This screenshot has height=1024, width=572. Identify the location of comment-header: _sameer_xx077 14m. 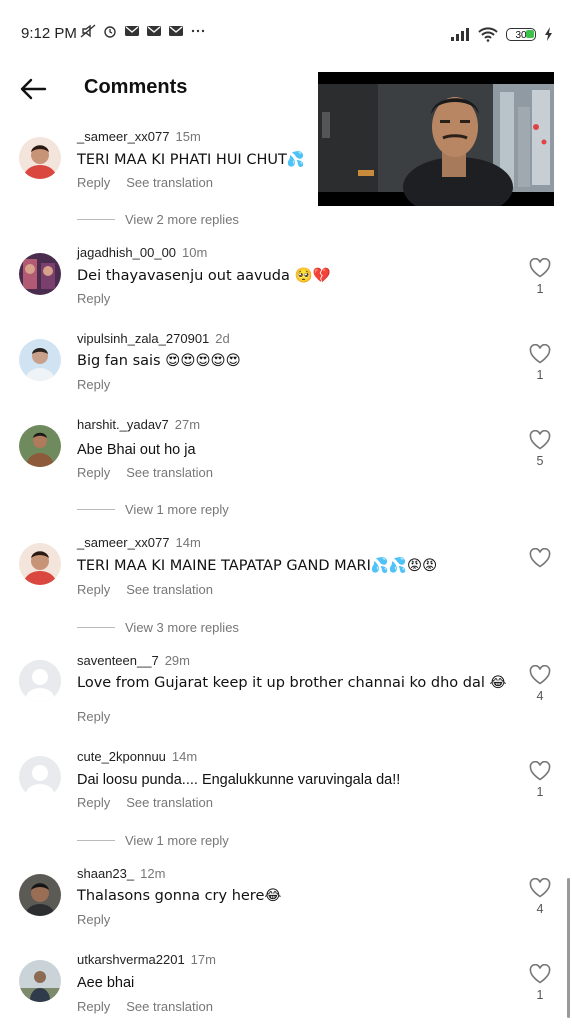
(139, 542).